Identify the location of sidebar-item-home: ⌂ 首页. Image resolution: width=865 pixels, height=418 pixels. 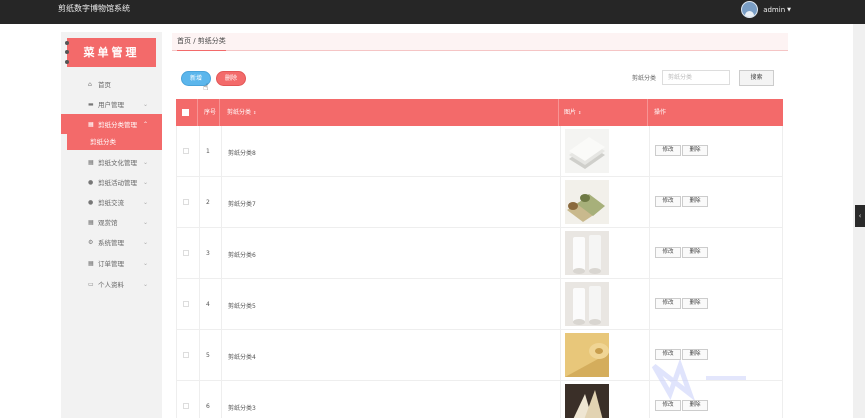
(111, 84).